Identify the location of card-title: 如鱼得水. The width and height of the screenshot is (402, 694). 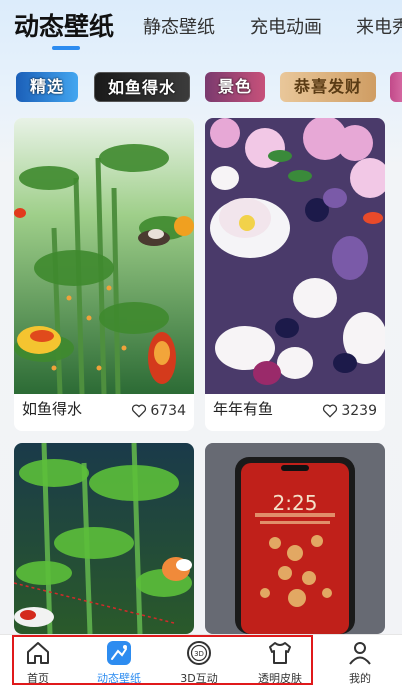
(52, 409).